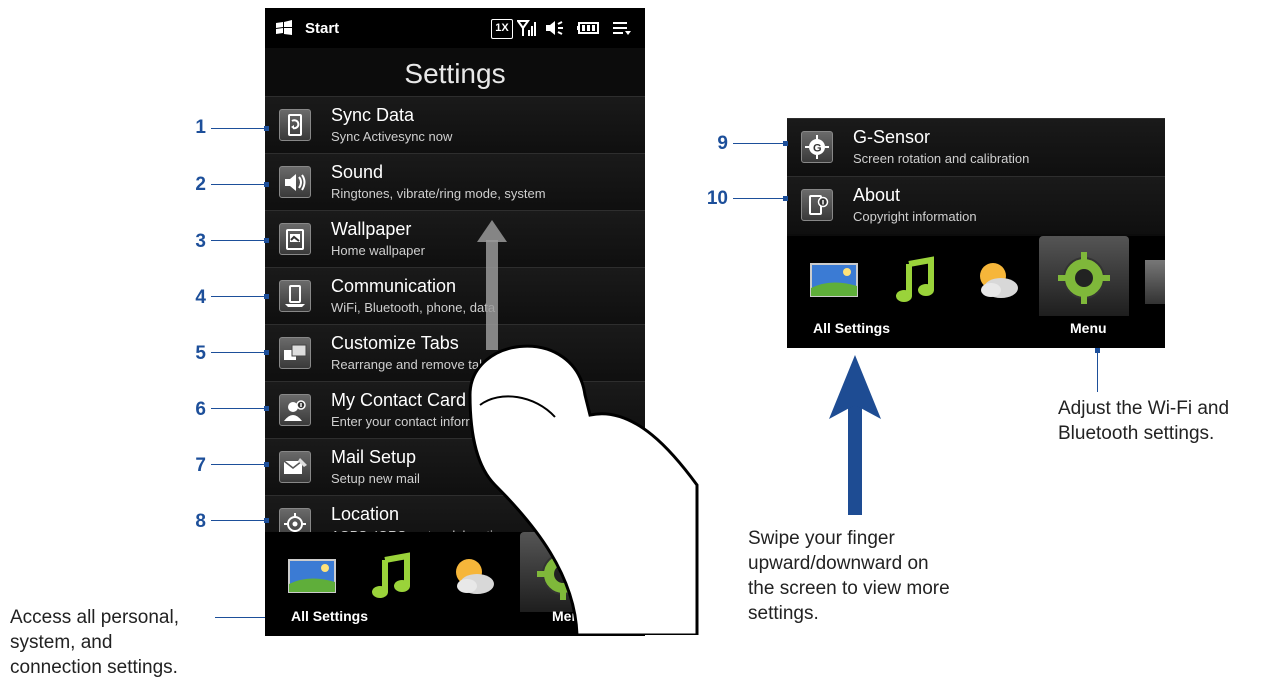  What do you see at coordinates (378, 250) in the screenshot?
I see `item-subtitle: Home wallpaper` at bounding box center [378, 250].